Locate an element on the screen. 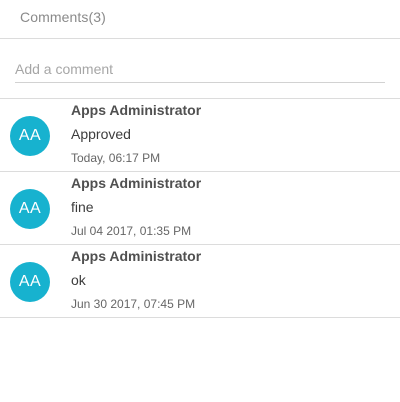 This screenshot has width=400, height=402. comment-text: ok is located at coordinates (78, 280).